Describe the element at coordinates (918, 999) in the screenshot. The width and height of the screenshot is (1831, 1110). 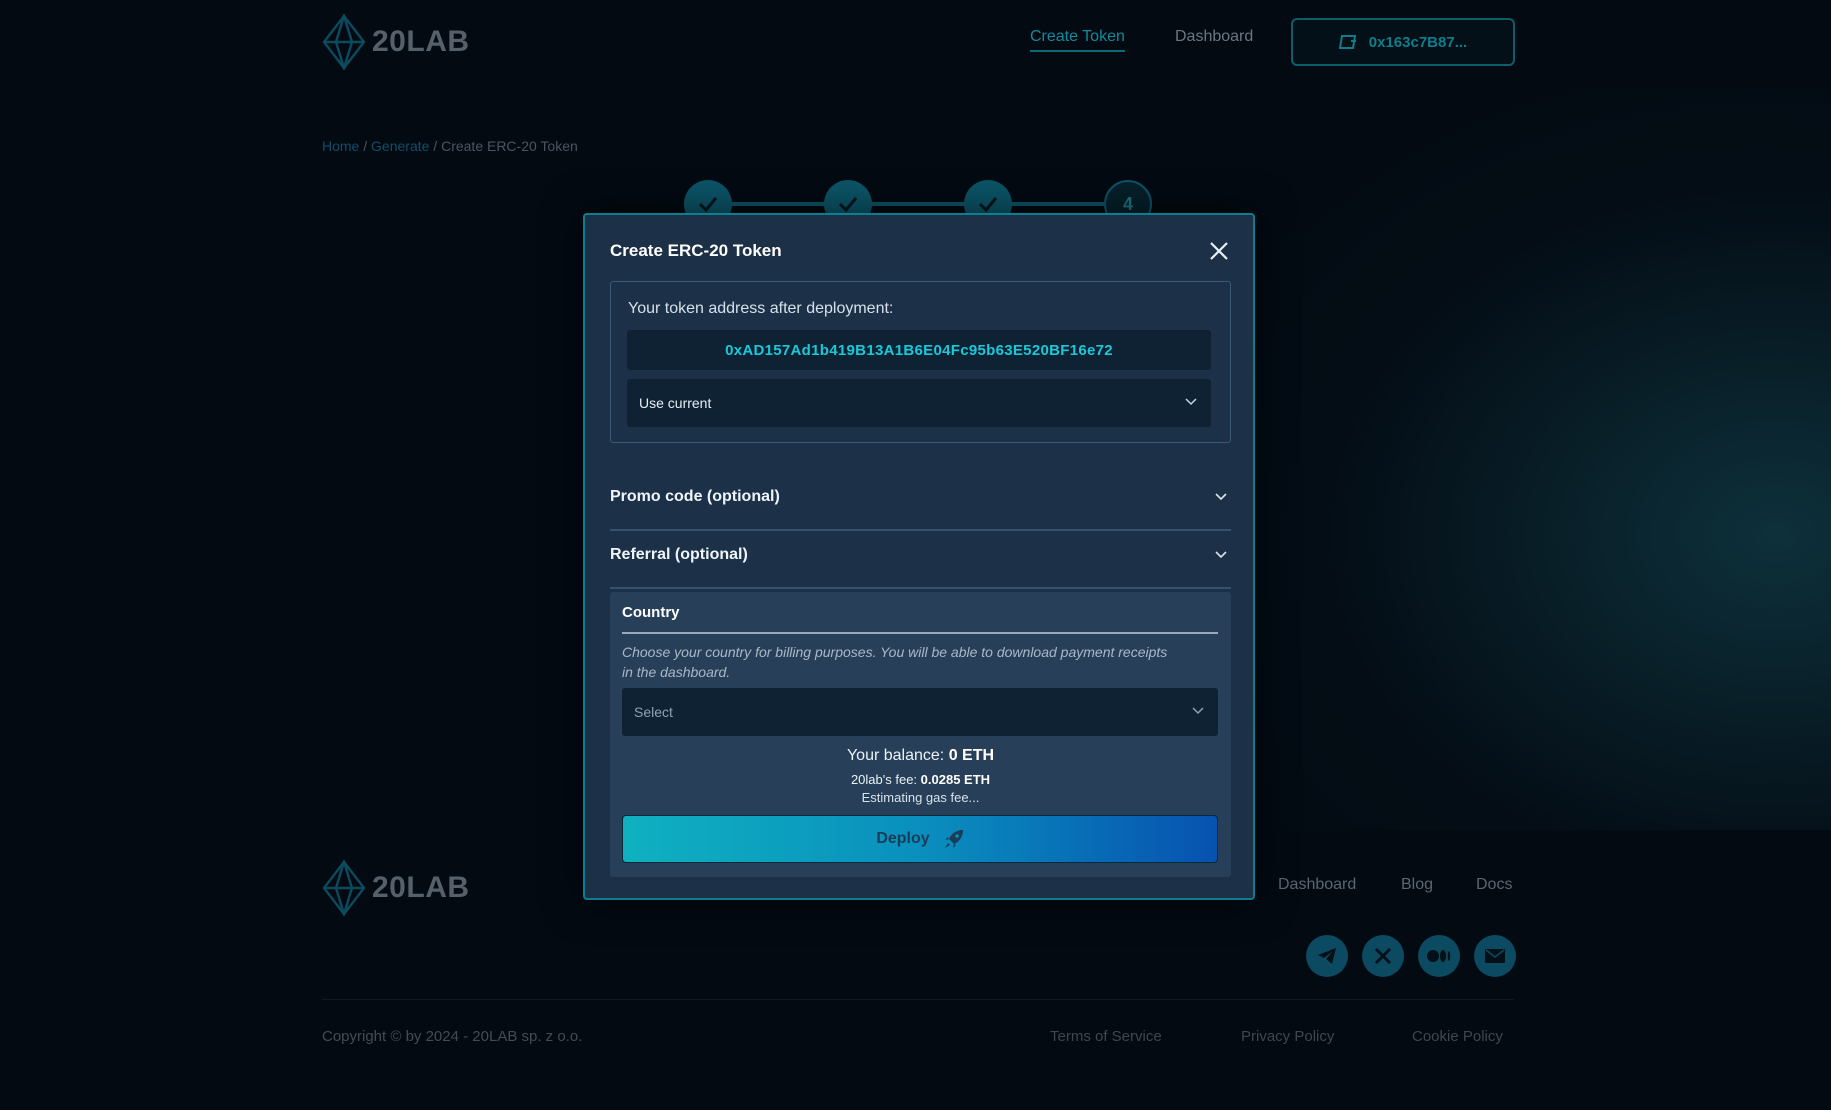
I see `footer-divider` at that location.